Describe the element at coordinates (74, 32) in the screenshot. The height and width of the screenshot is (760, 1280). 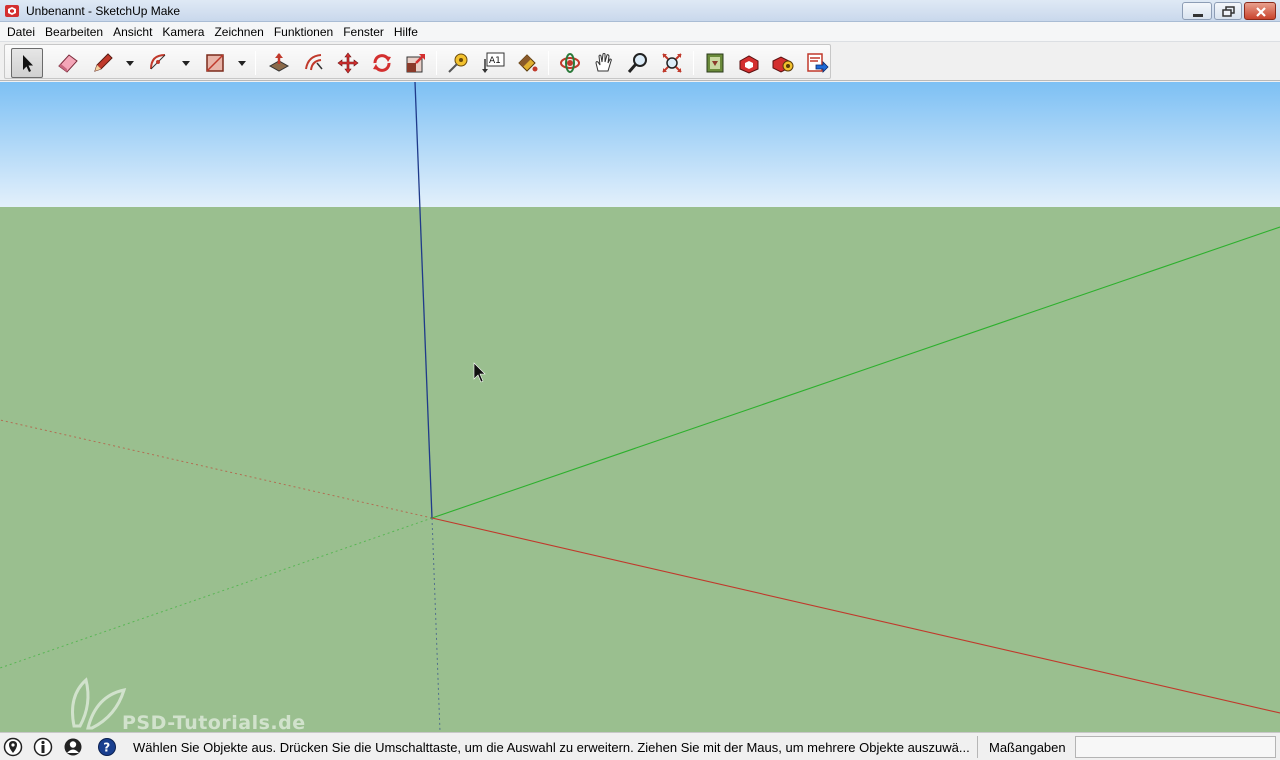
I see `menu-bearbeiten: Bearbeiten` at that location.